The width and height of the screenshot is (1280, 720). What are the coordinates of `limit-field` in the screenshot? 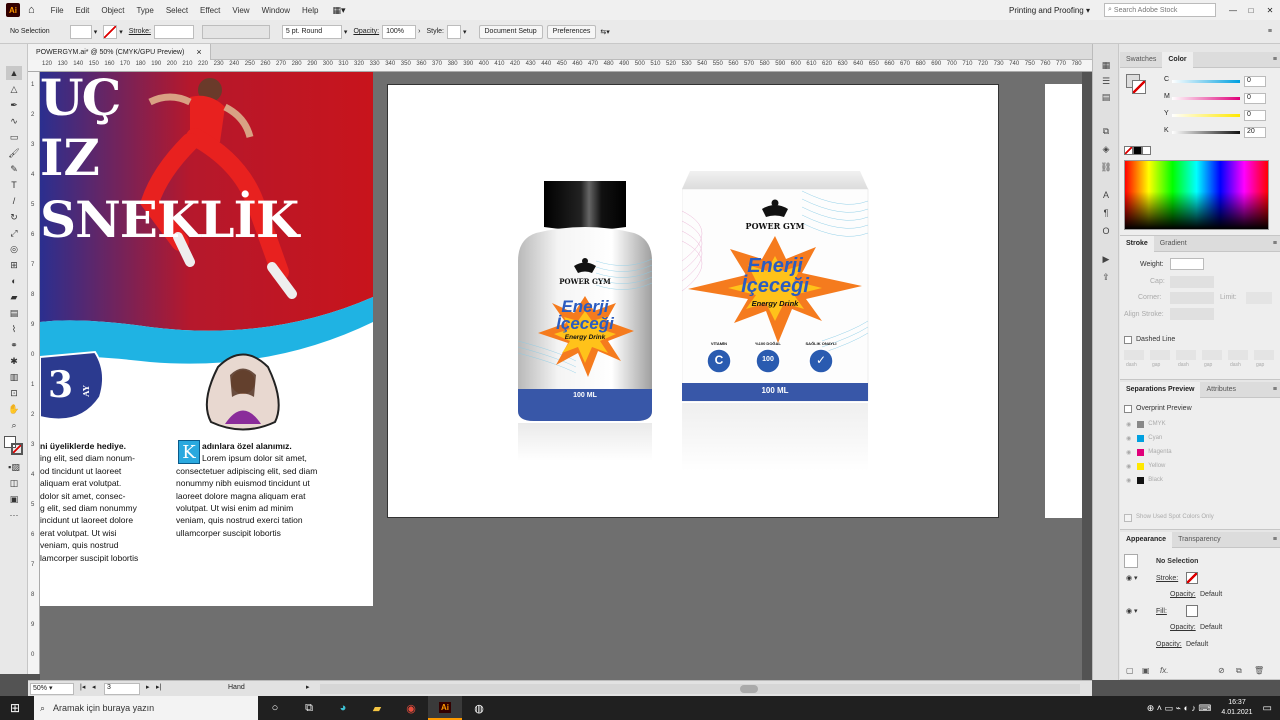 It's located at (1259, 298).